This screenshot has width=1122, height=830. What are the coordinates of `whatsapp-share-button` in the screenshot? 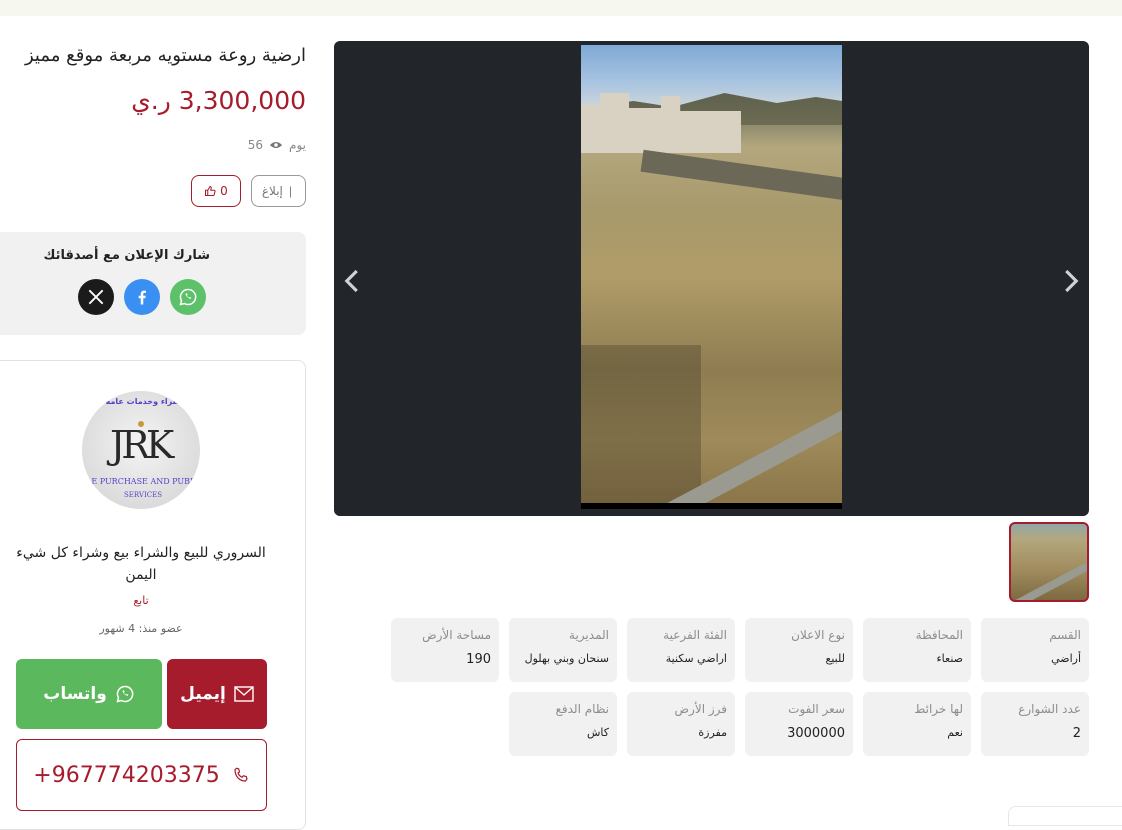 It's located at (188, 297).